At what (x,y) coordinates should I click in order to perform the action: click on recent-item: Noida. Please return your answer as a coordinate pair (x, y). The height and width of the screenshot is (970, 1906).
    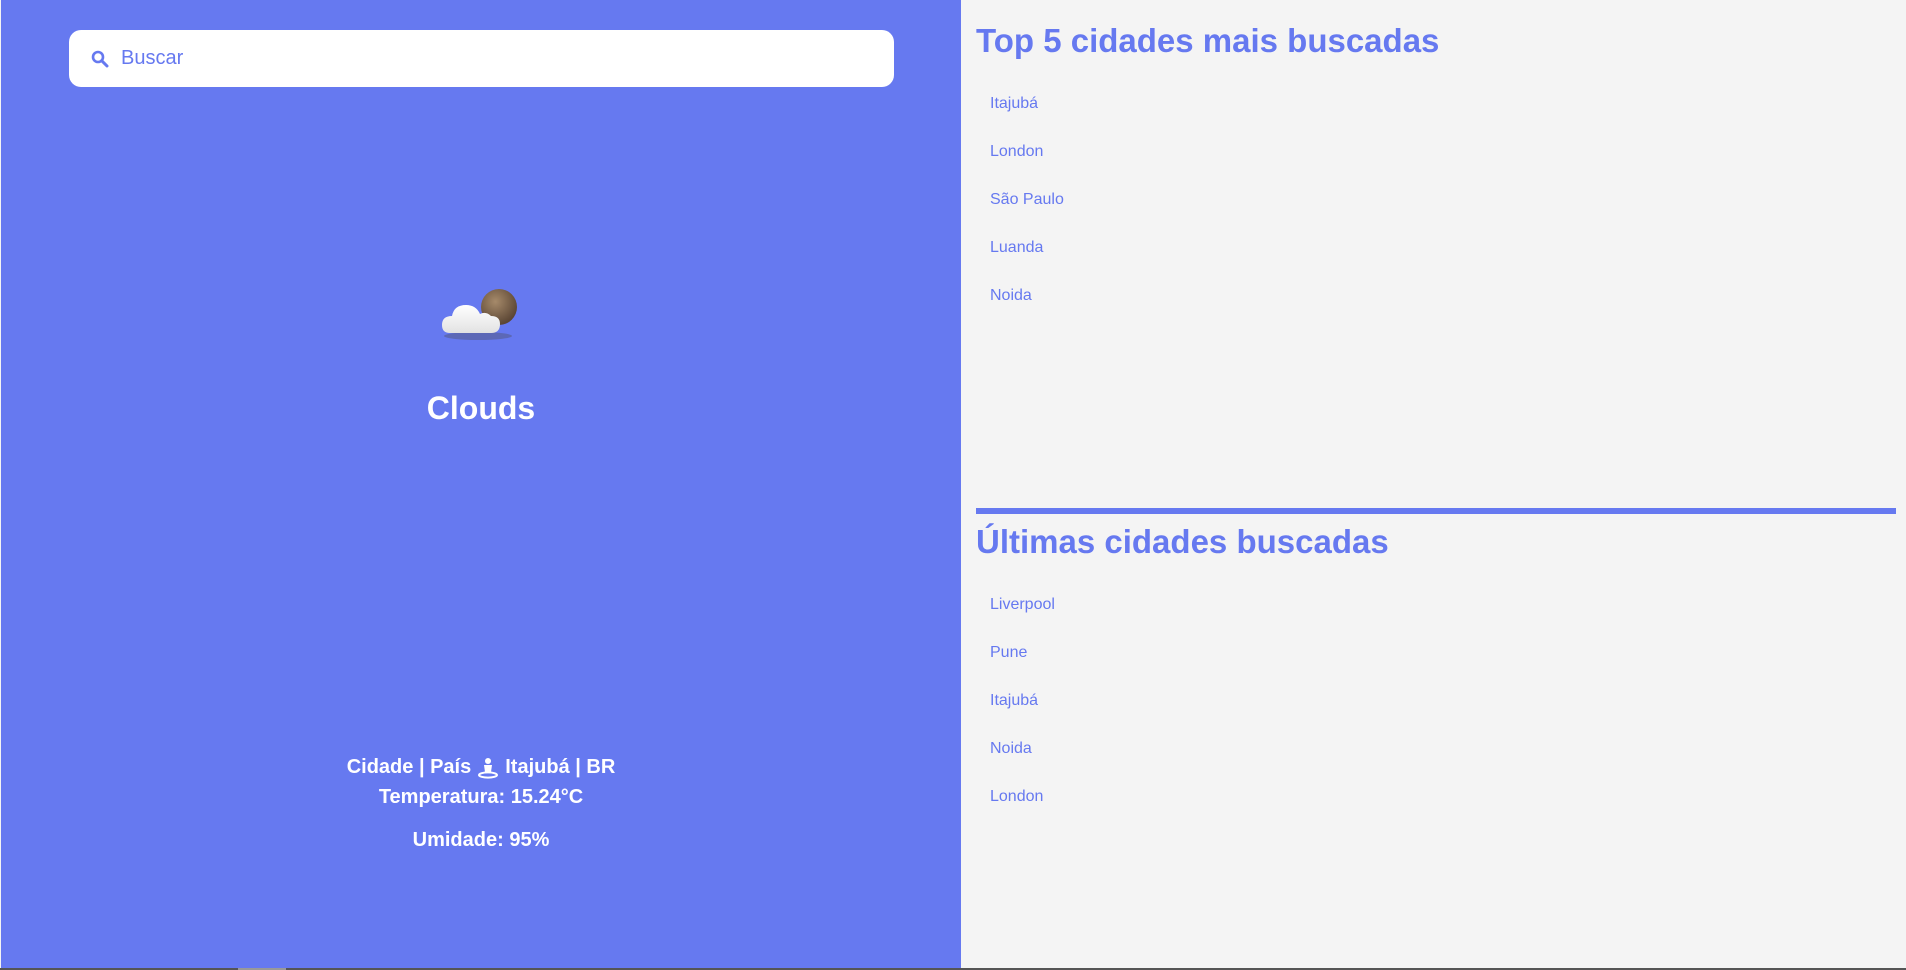
    Looking at the image, I should click on (1022, 758).